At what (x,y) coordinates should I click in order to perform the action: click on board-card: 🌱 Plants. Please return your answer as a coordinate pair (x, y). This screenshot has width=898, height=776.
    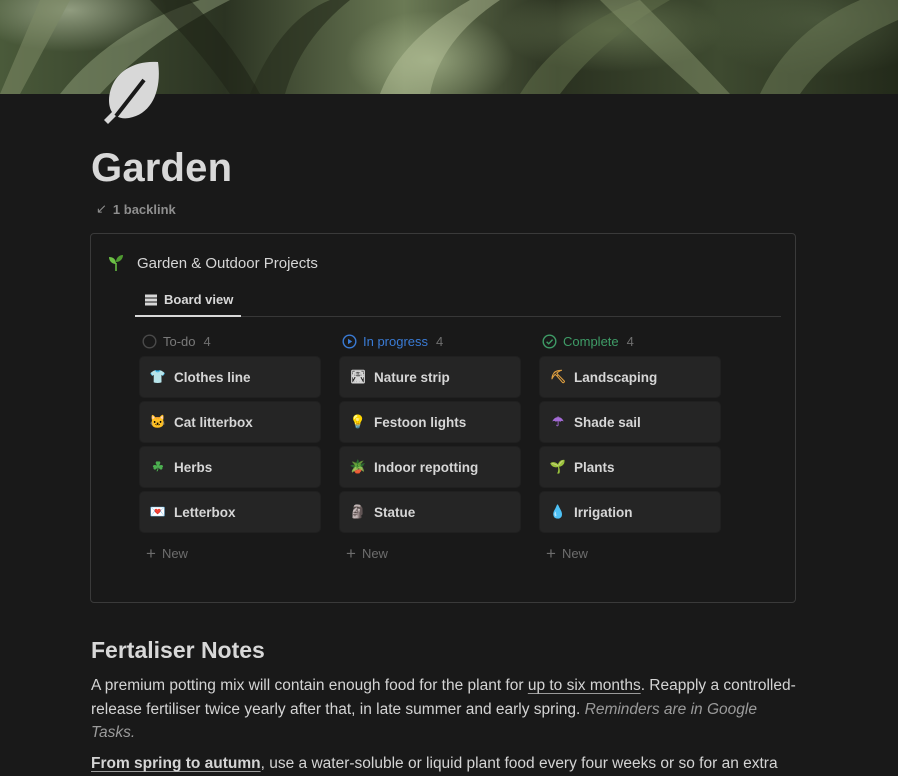
    Looking at the image, I should click on (630, 467).